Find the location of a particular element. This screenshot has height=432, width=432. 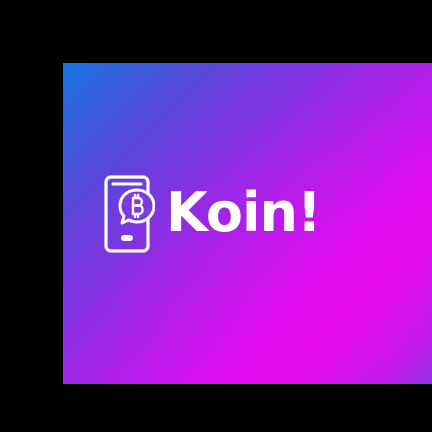

bitcoin-icon is located at coordinates (137, 206).